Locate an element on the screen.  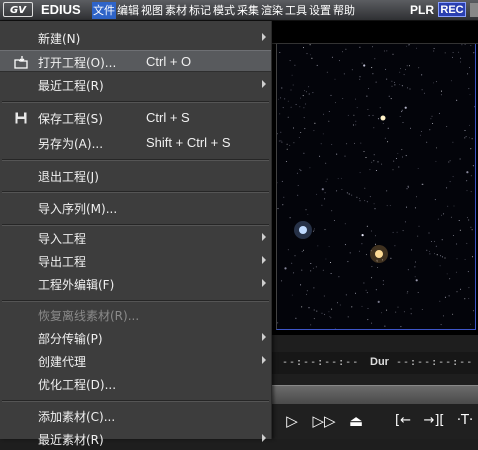
menu-clip: 素材 is located at coordinates (176, 10).